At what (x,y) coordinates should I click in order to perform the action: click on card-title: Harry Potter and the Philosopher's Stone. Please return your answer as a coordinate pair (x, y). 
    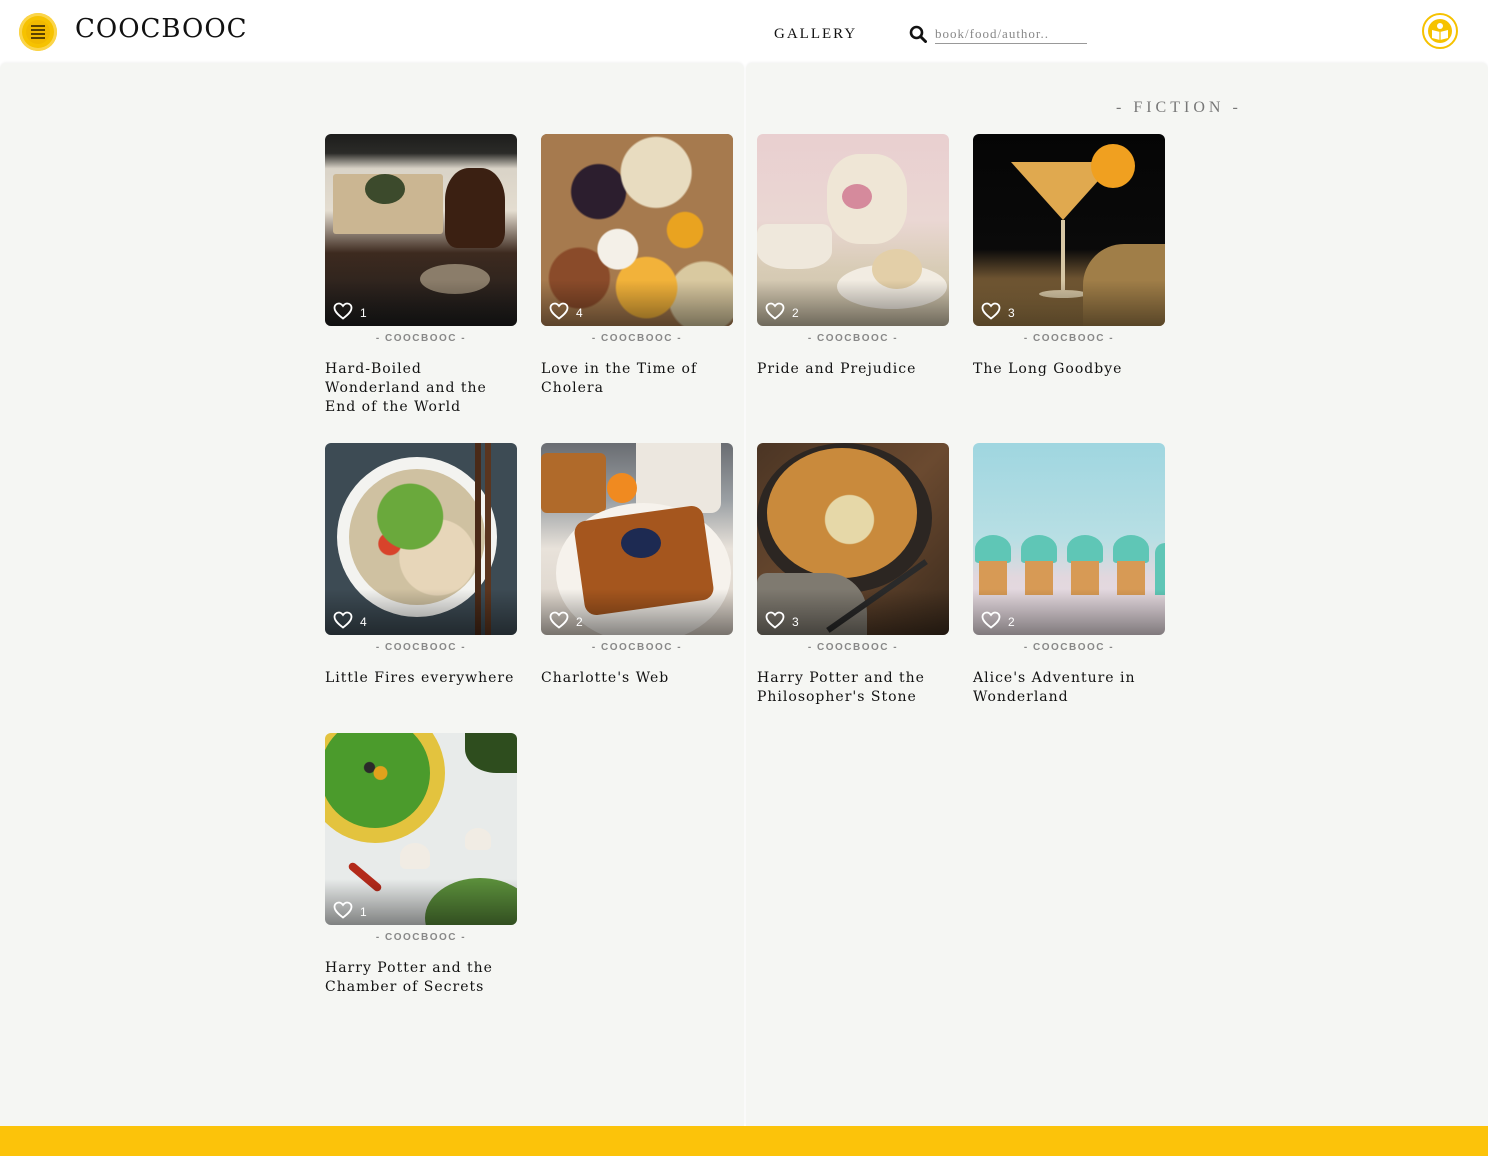
    Looking at the image, I should click on (853, 688).